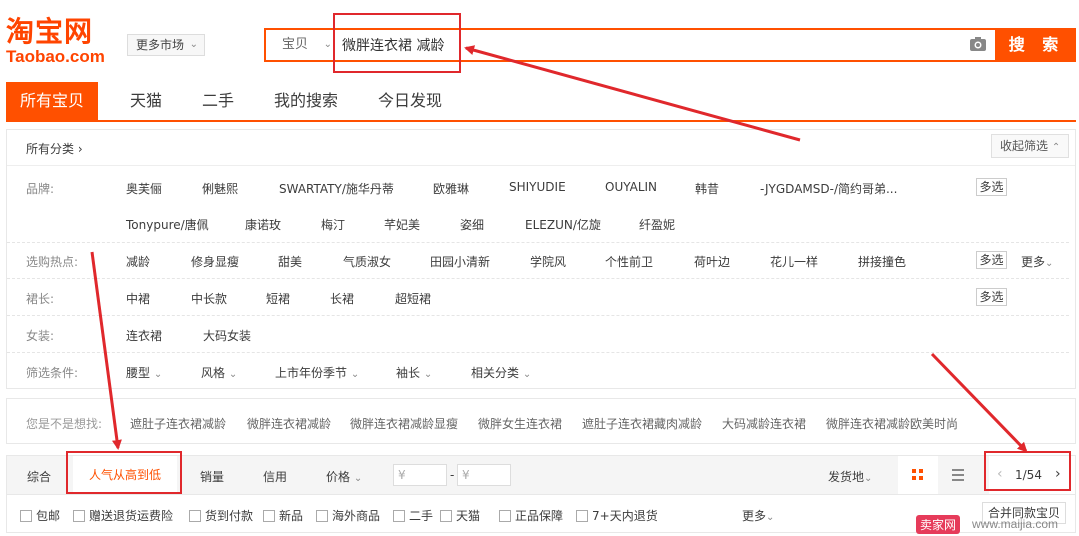 This screenshot has width=1079, height=536. I want to click on more-label: 更多, so click(1033, 262).